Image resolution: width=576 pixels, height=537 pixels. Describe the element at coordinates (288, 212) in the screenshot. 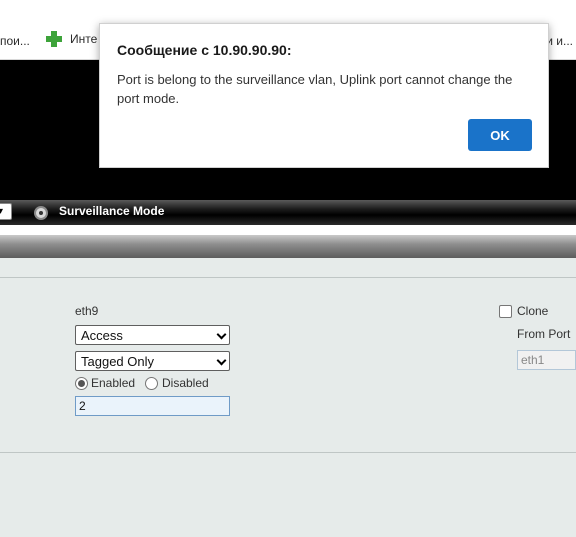

I see `mode-strip: ▾ Surveillance Mode` at that location.